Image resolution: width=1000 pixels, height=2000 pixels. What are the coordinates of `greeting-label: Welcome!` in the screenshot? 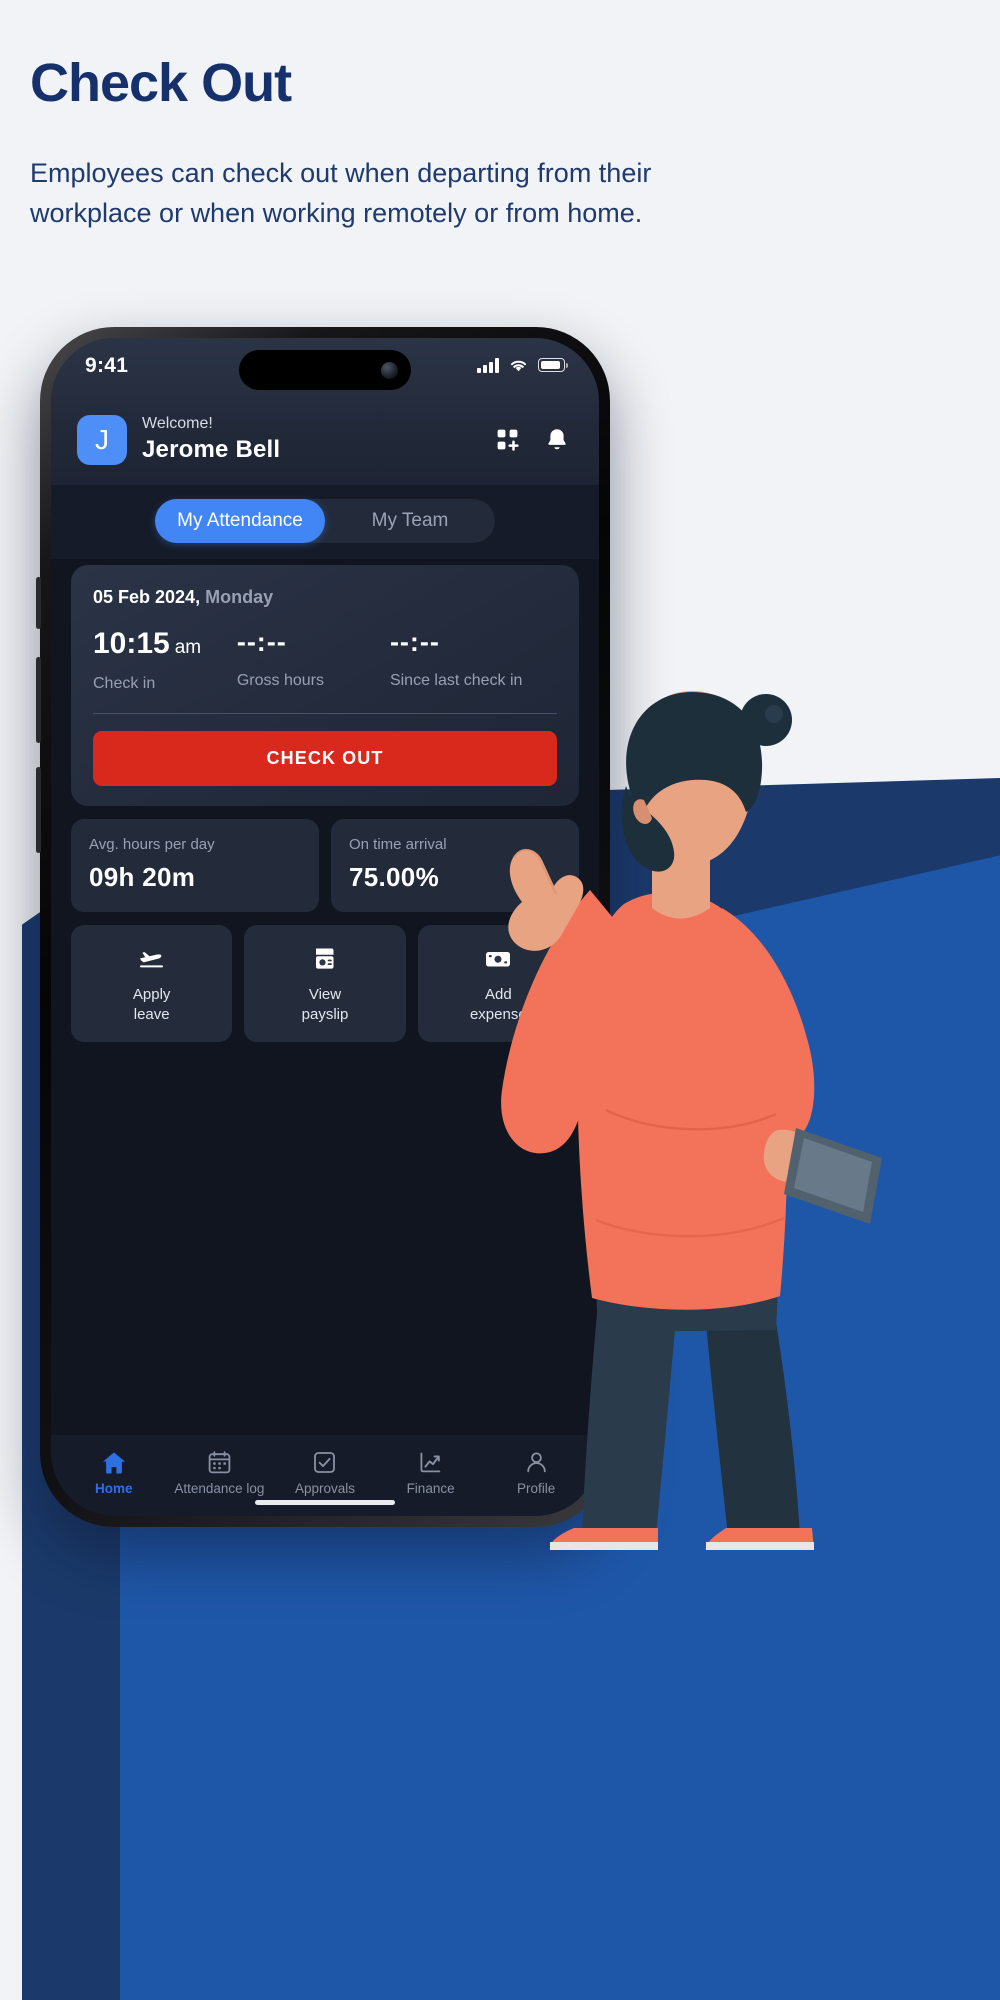 It's located at (177, 423).